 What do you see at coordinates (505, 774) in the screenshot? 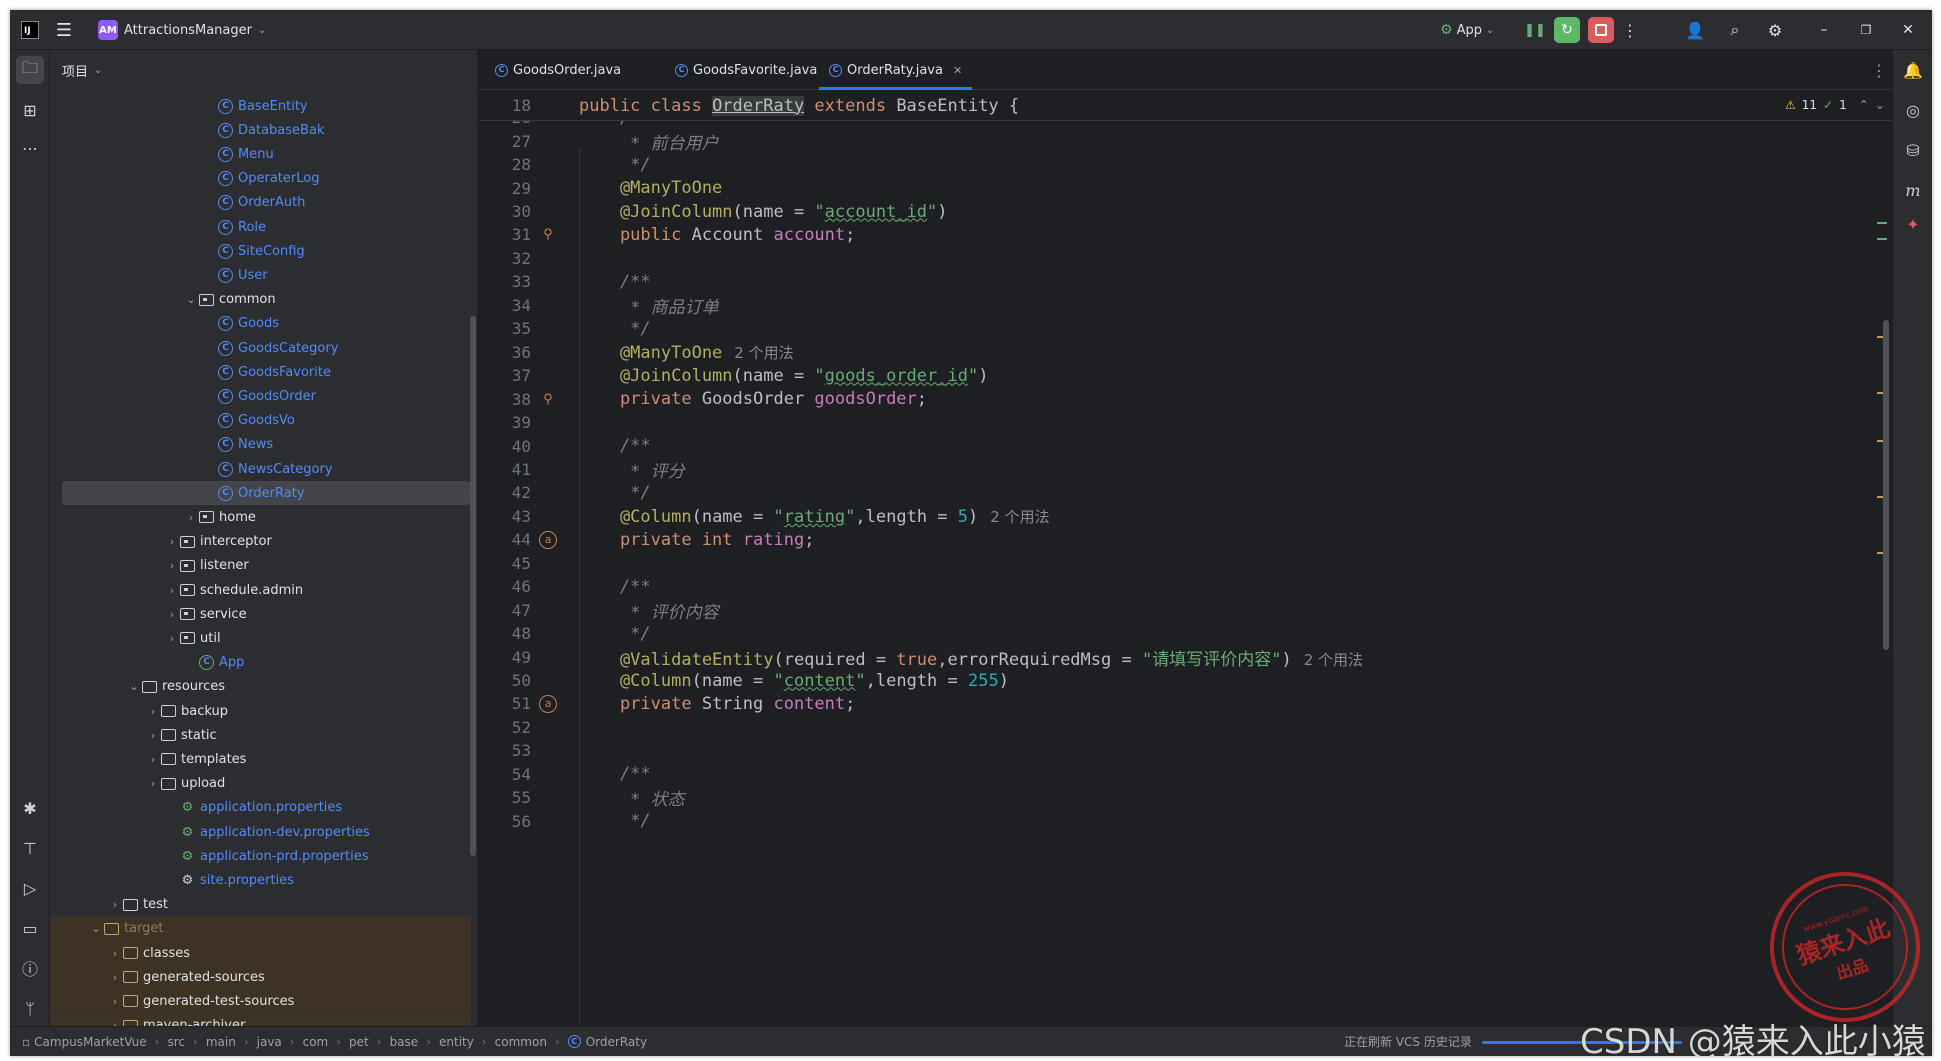
I see `line-number: 54` at bounding box center [505, 774].